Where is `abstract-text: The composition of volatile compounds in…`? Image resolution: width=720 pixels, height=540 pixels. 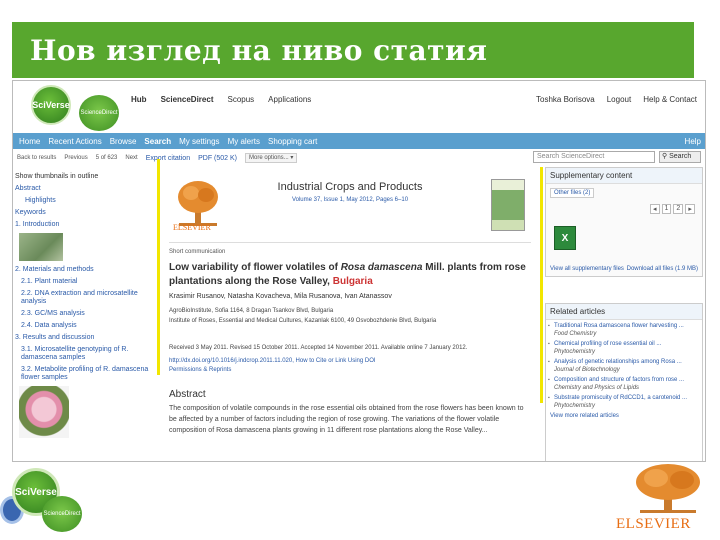 abstract-text: The composition of volatile compounds in… is located at coordinates (346, 419).